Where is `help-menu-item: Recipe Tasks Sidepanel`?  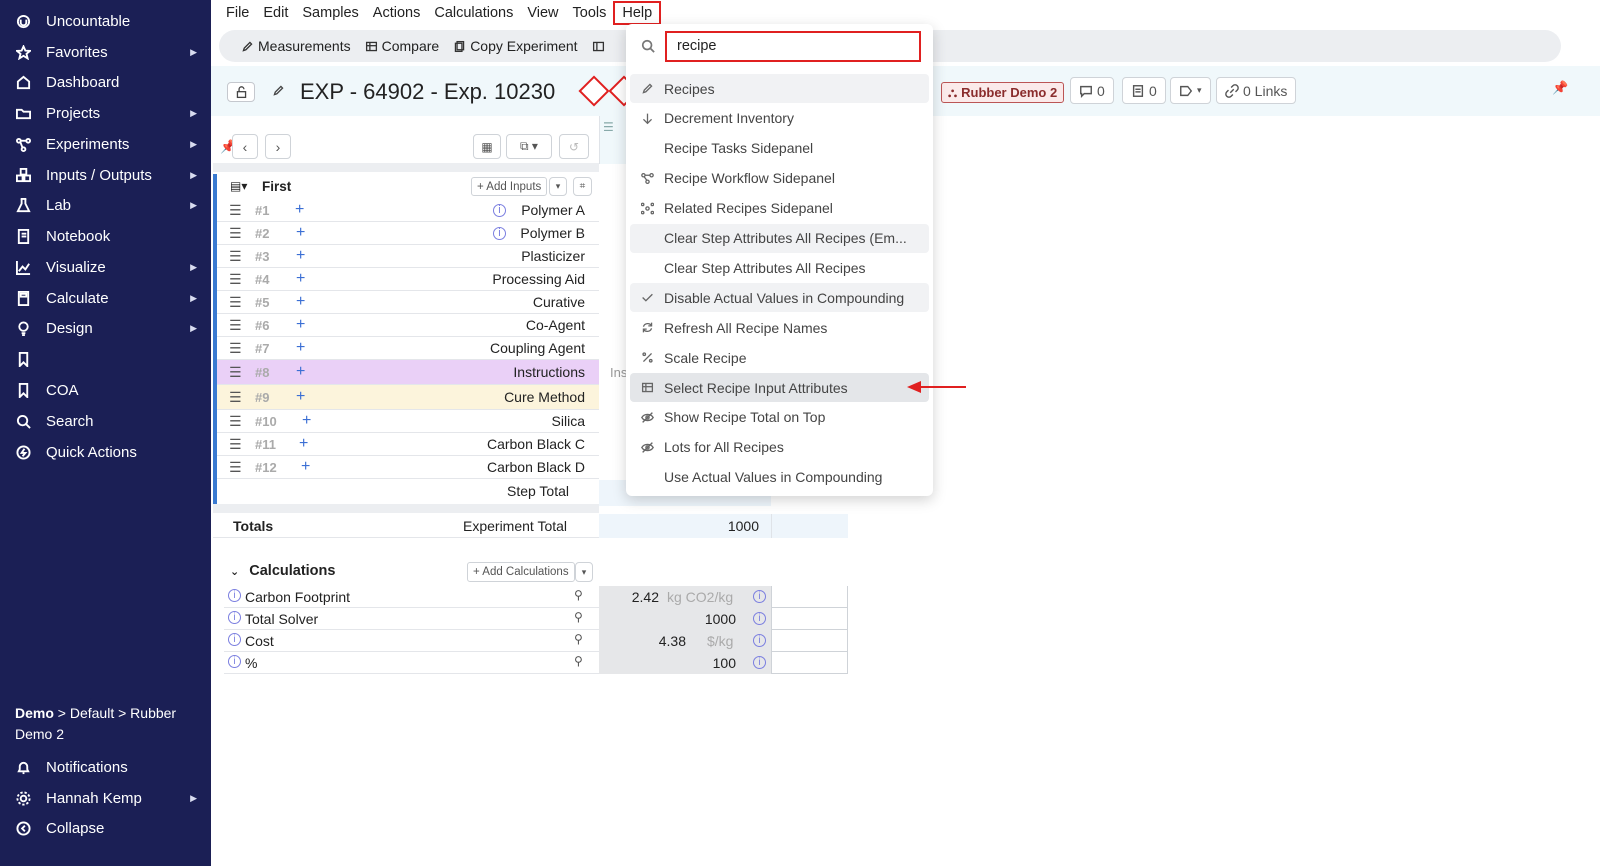
help-menu-item: Recipe Tasks Sidepanel is located at coordinates (779, 148).